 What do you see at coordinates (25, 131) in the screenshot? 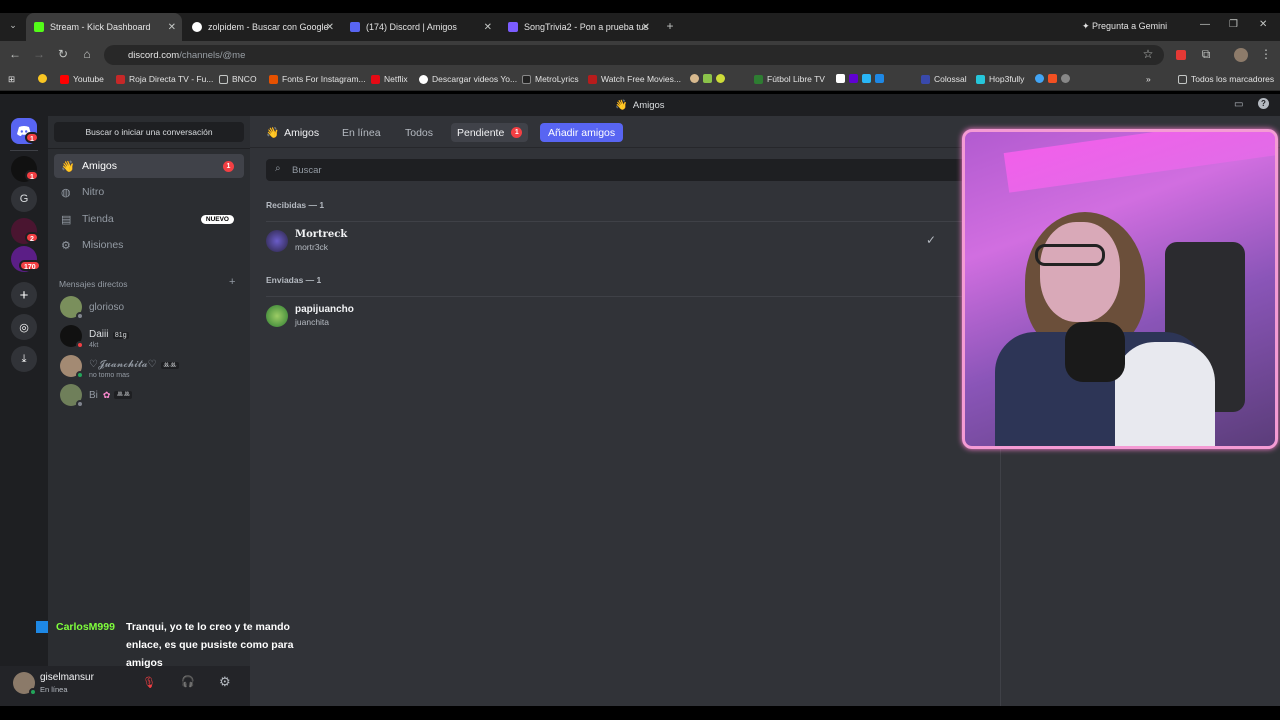
I see `home-discord-icon: 1` at bounding box center [25, 131].